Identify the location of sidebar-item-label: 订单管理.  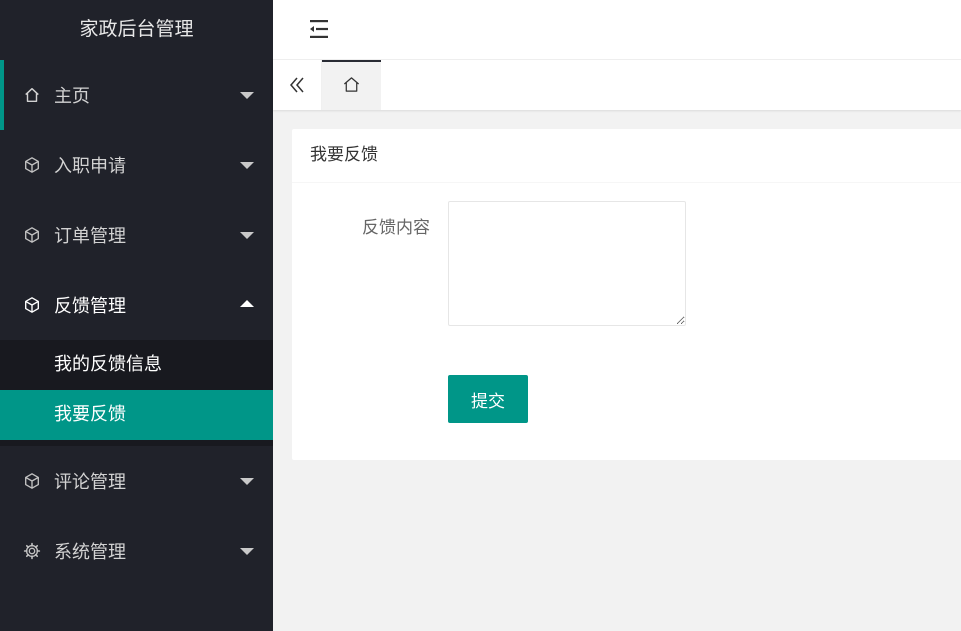
(90, 236).